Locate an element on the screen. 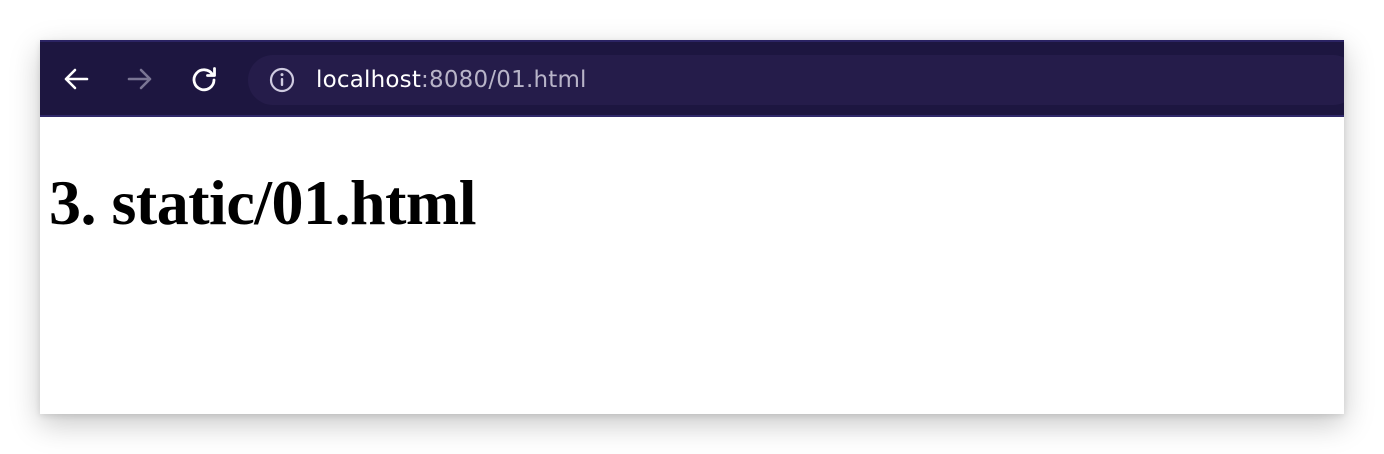  arrow-left-icon is located at coordinates (76, 79).